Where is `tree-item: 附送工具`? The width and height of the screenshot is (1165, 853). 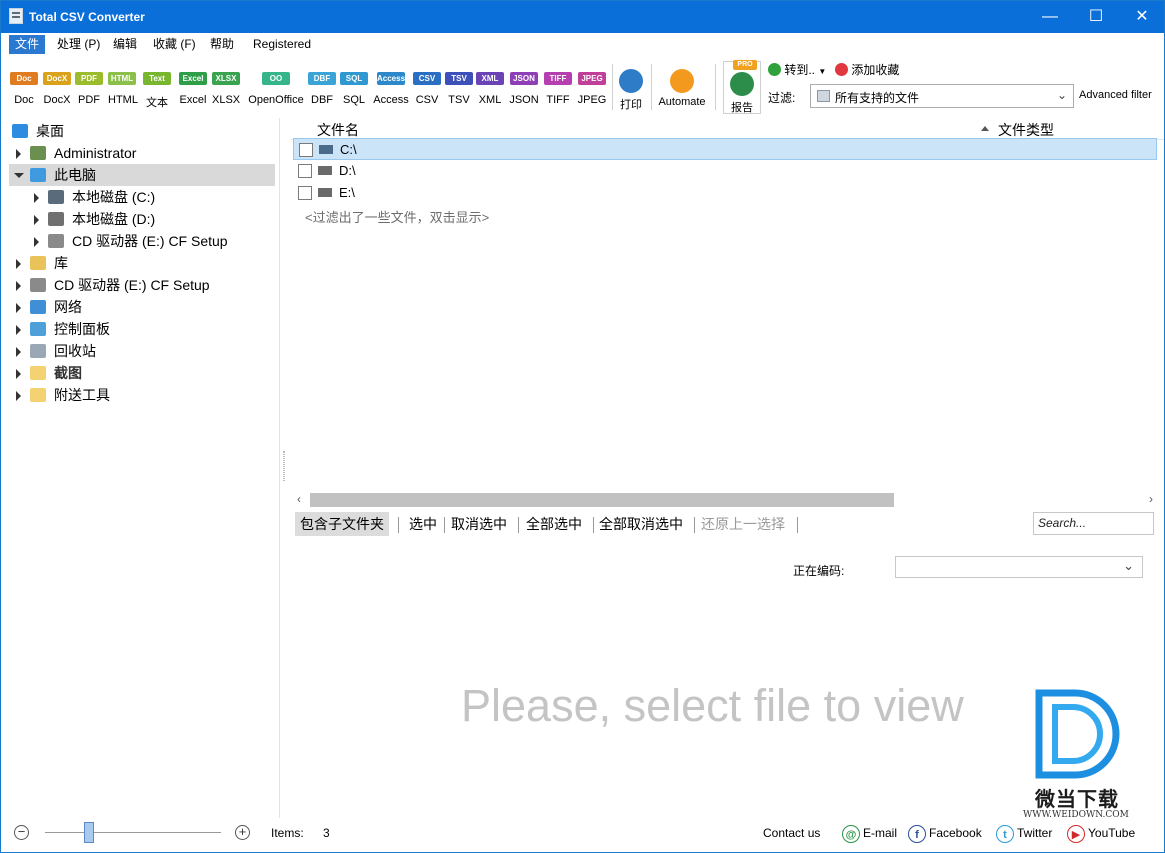 tree-item: 附送工具 is located at coordinates (142, 395).